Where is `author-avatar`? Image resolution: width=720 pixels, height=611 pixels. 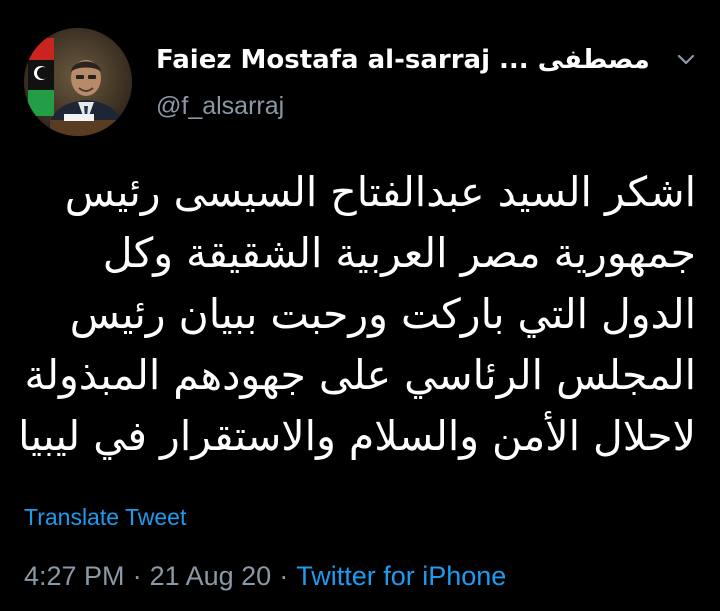 author-avatar is located at coordinates (78, 82).